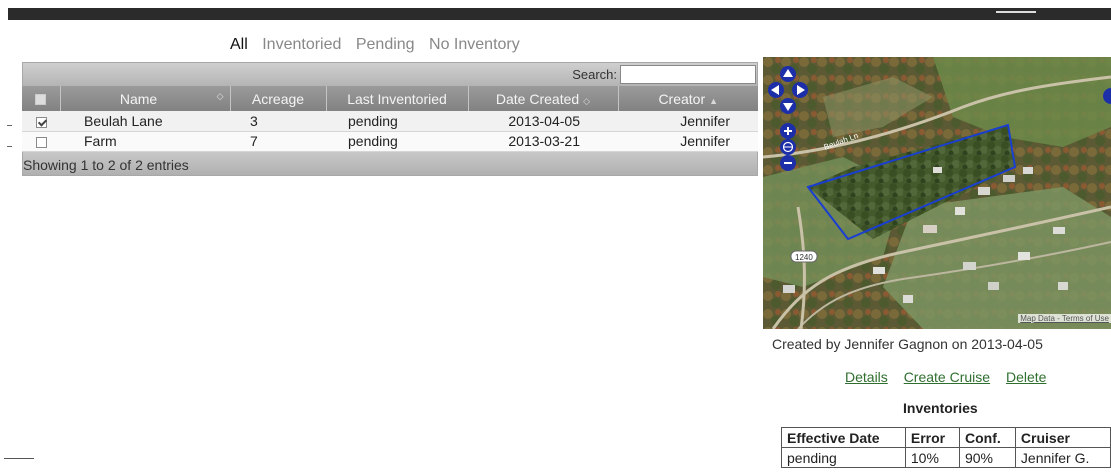 The image size is (1111, 476). I want to click on divider-mark, so click(19, 458).